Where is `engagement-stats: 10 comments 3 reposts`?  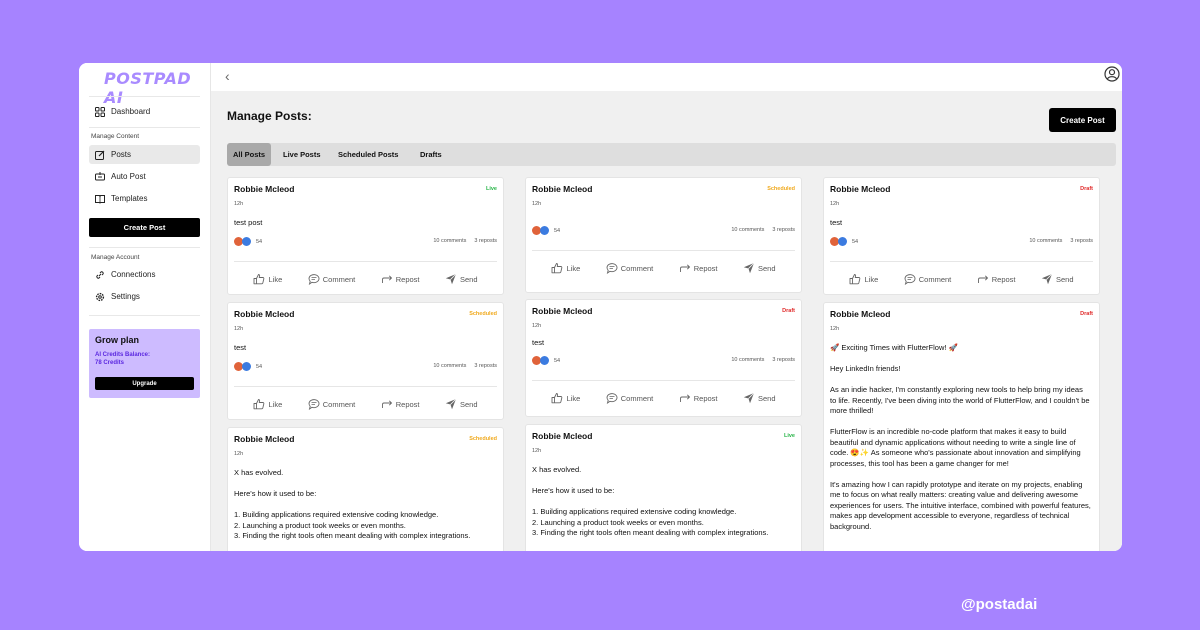 engagement-stats: 10 comments 3 reposts is located at coordinates (1061, 241).